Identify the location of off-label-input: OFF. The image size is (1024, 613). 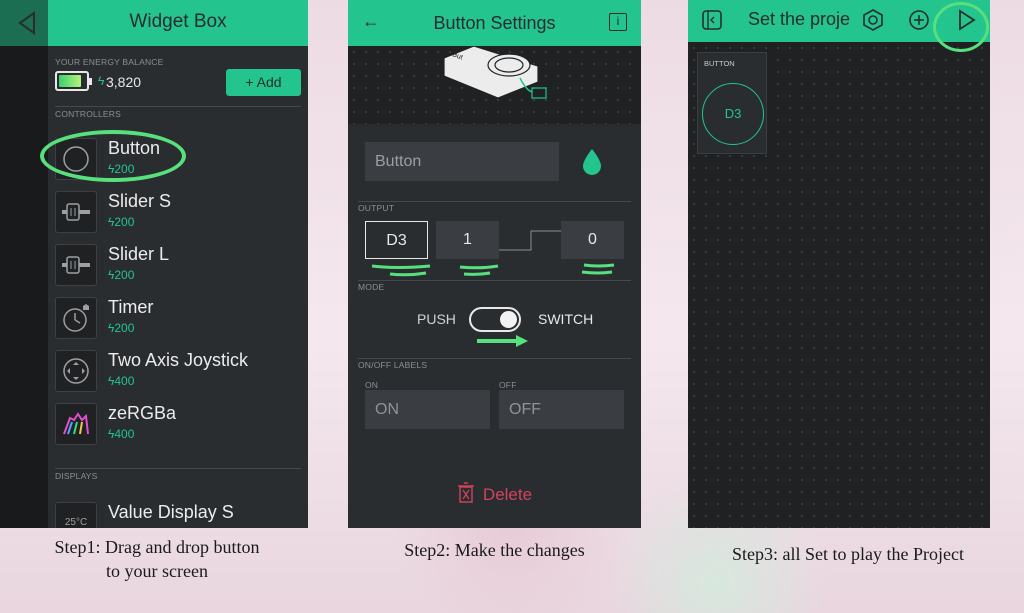
(561, 409).